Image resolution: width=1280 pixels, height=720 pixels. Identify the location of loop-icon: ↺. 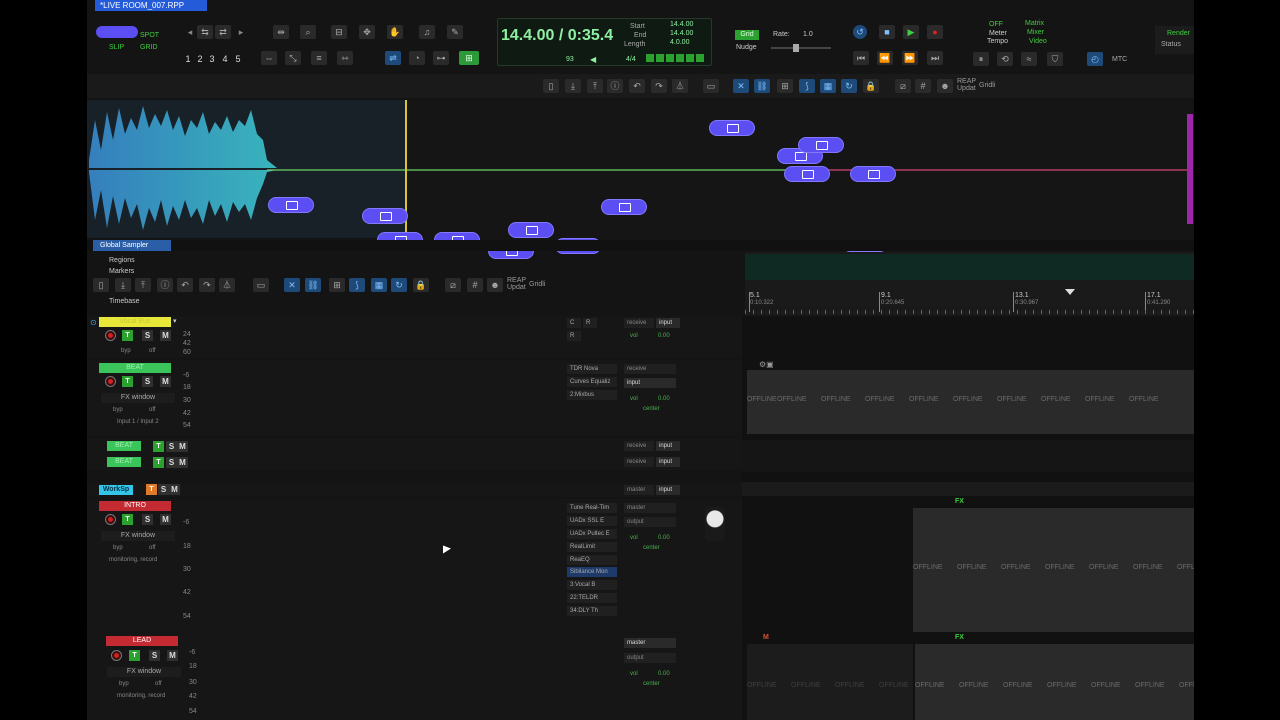
(860, 32).